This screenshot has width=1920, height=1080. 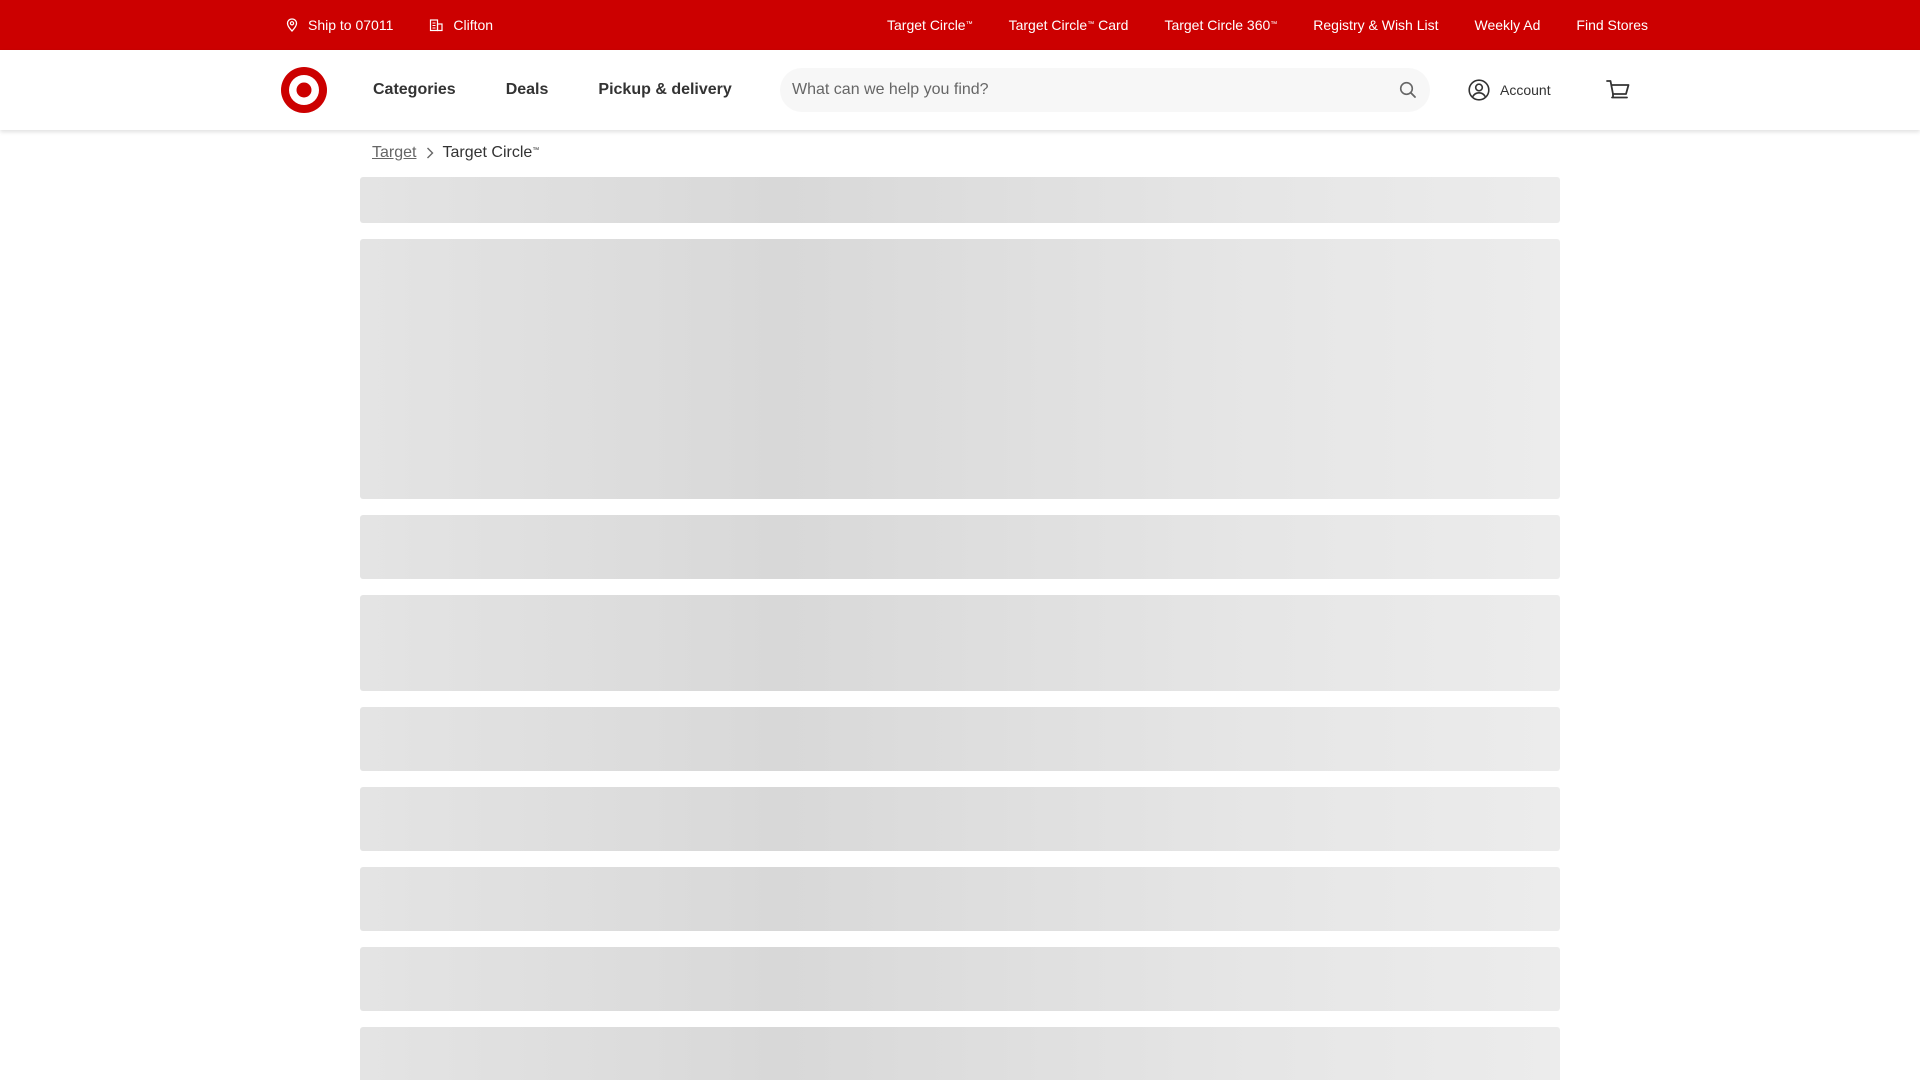 I want to click on search-bar, so click(x=1105, y=90).